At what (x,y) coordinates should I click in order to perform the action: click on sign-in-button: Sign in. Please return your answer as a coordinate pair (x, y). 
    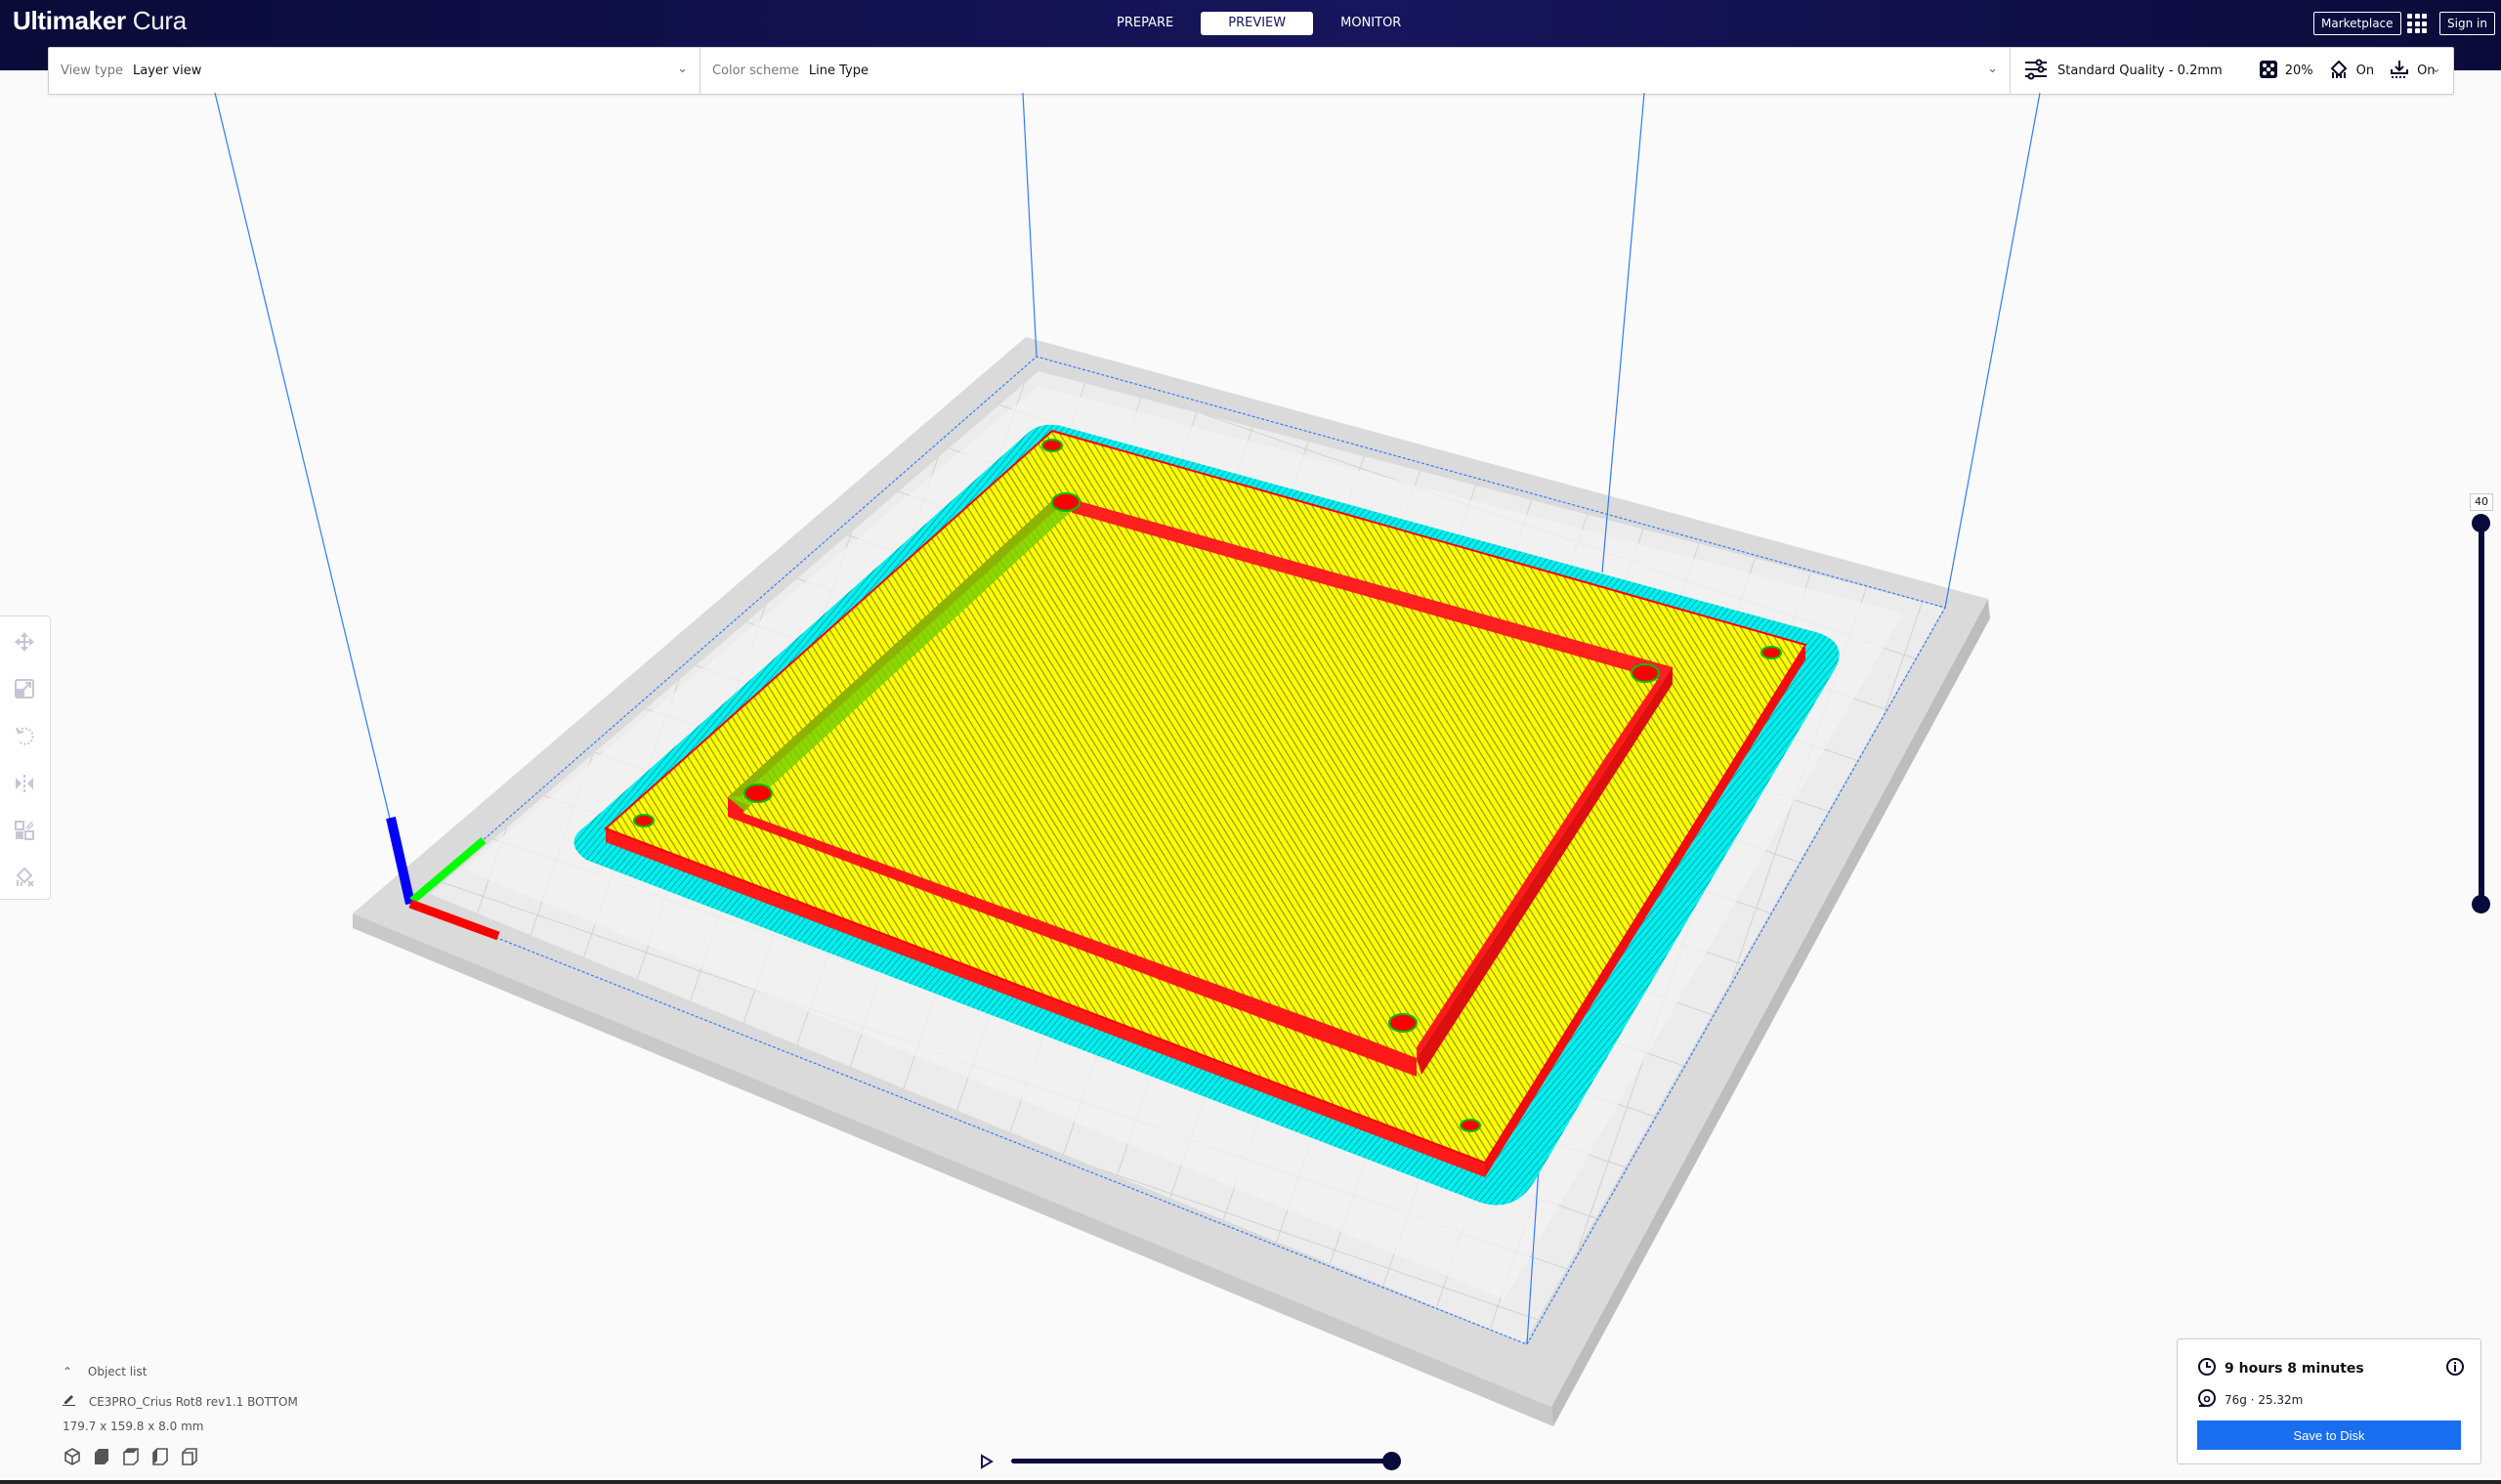
    Looking at the image, I should click on (2467, 23).